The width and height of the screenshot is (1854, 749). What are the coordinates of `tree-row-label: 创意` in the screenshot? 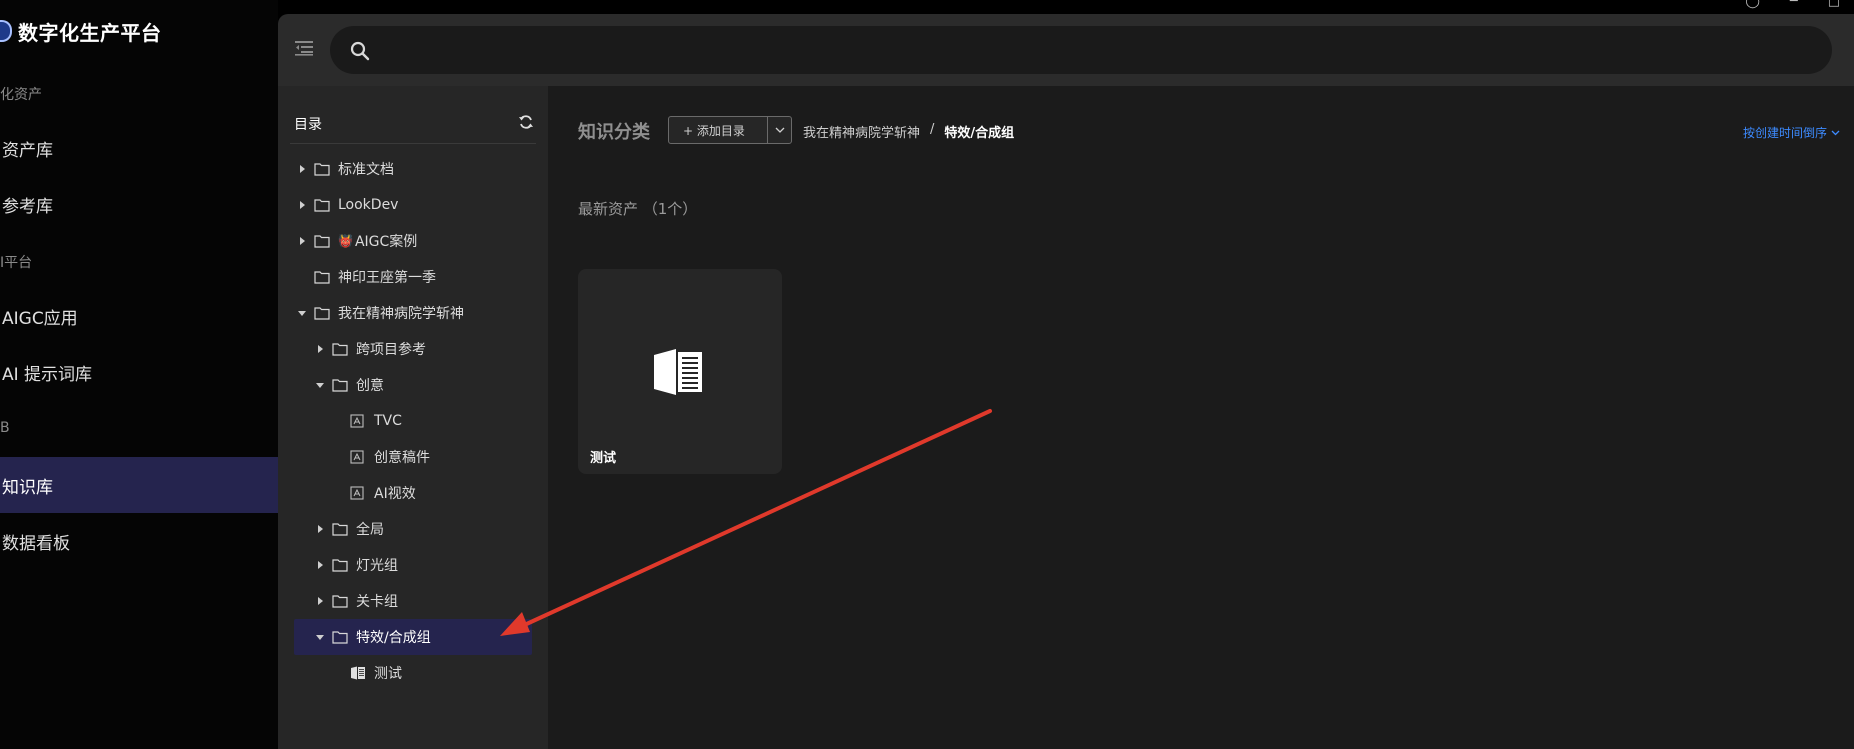 It's located at (370, 386).